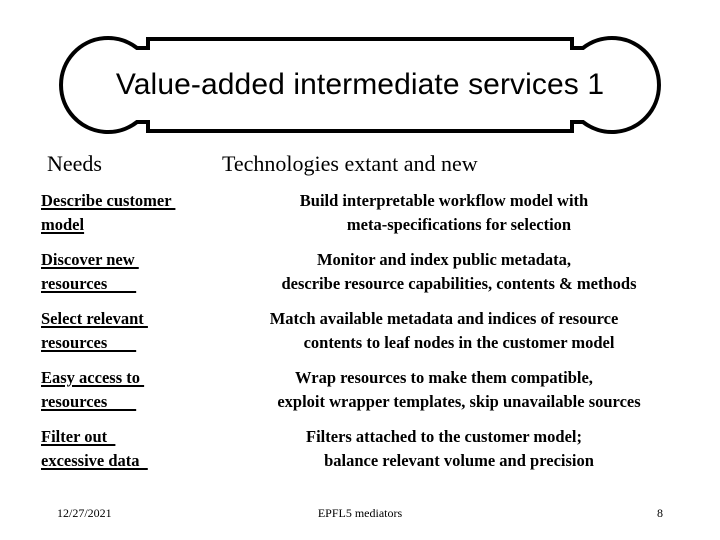 The height and width of the screenshot is (540, 720). I want to click on technology-line-2: meta-specifications for selection, so click(459, 224).